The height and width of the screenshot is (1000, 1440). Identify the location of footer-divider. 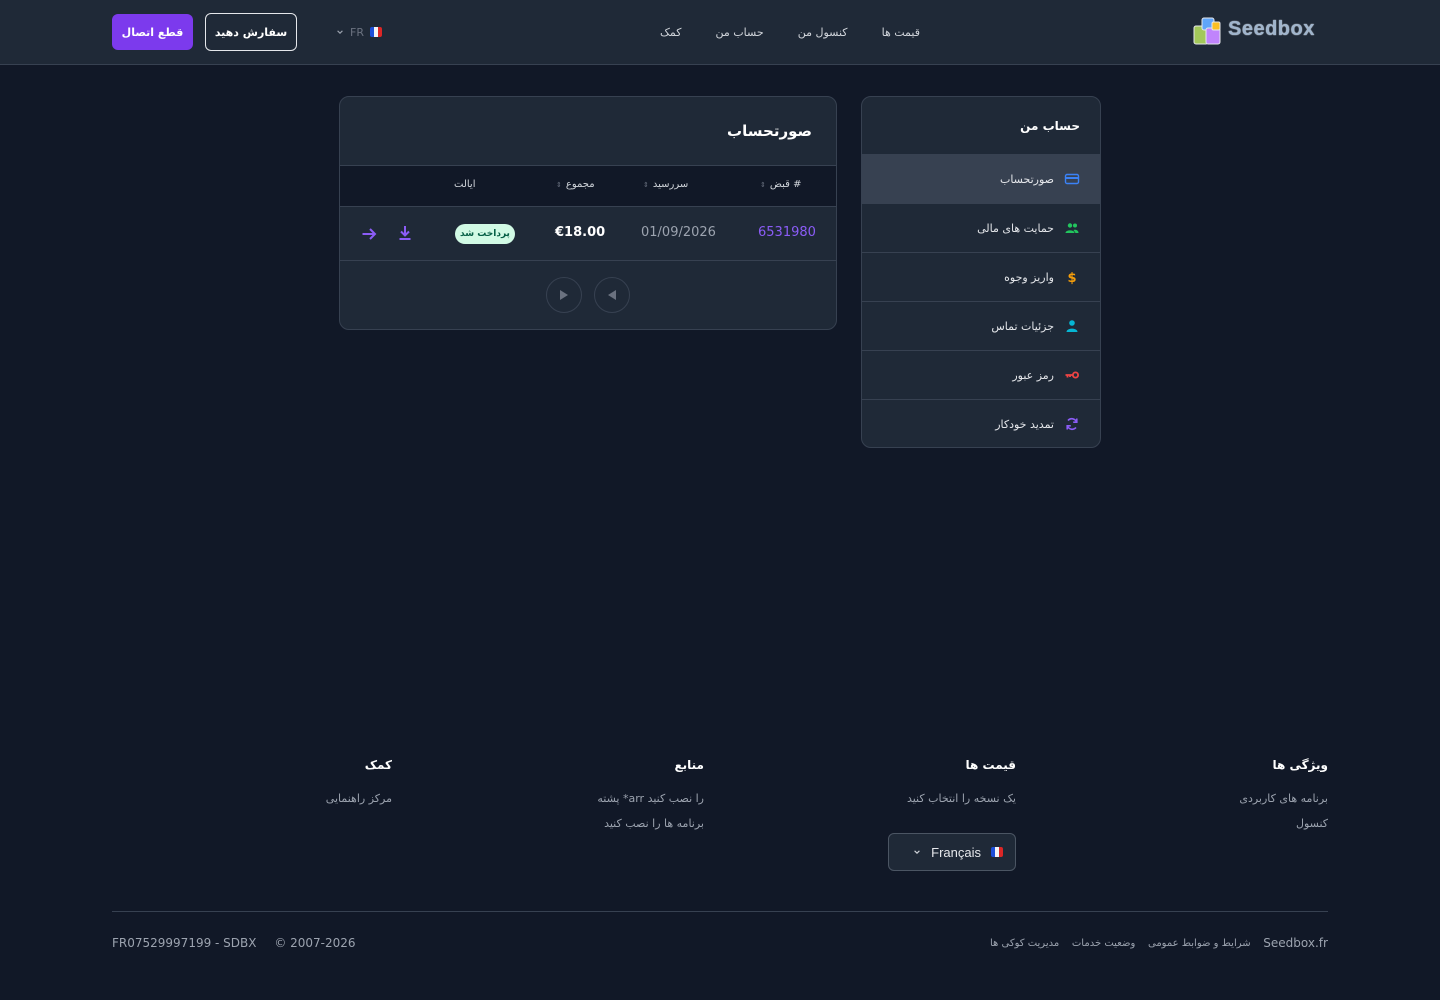
(720, 911).